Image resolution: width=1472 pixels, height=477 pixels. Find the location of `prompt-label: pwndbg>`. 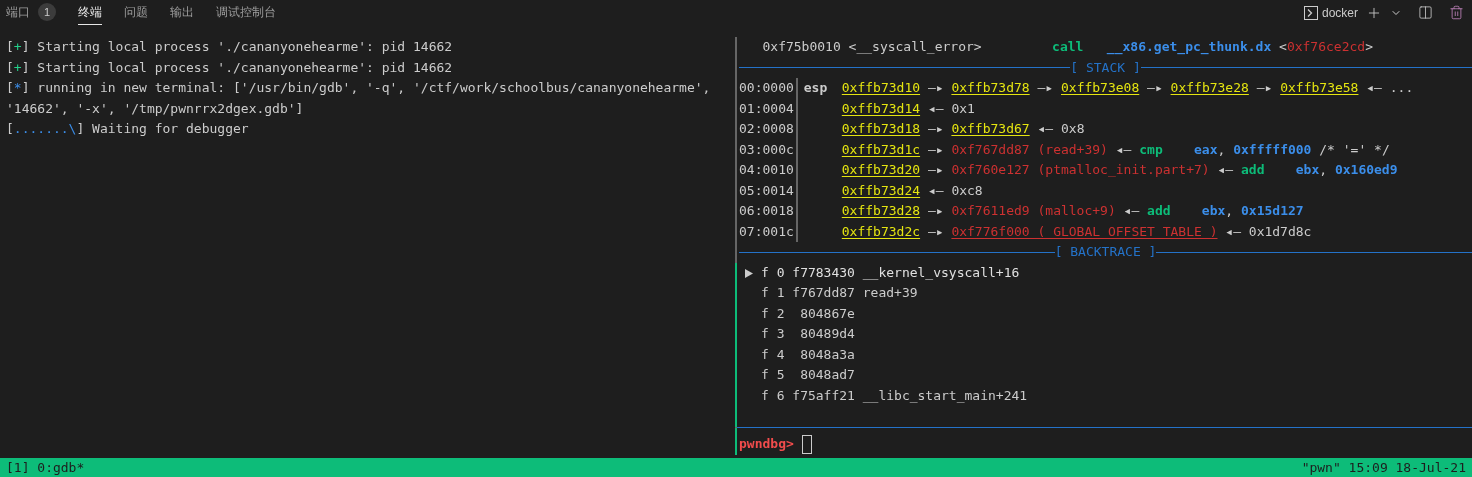

prompt-label: pwndbg> is located at coordinates (766, 444).